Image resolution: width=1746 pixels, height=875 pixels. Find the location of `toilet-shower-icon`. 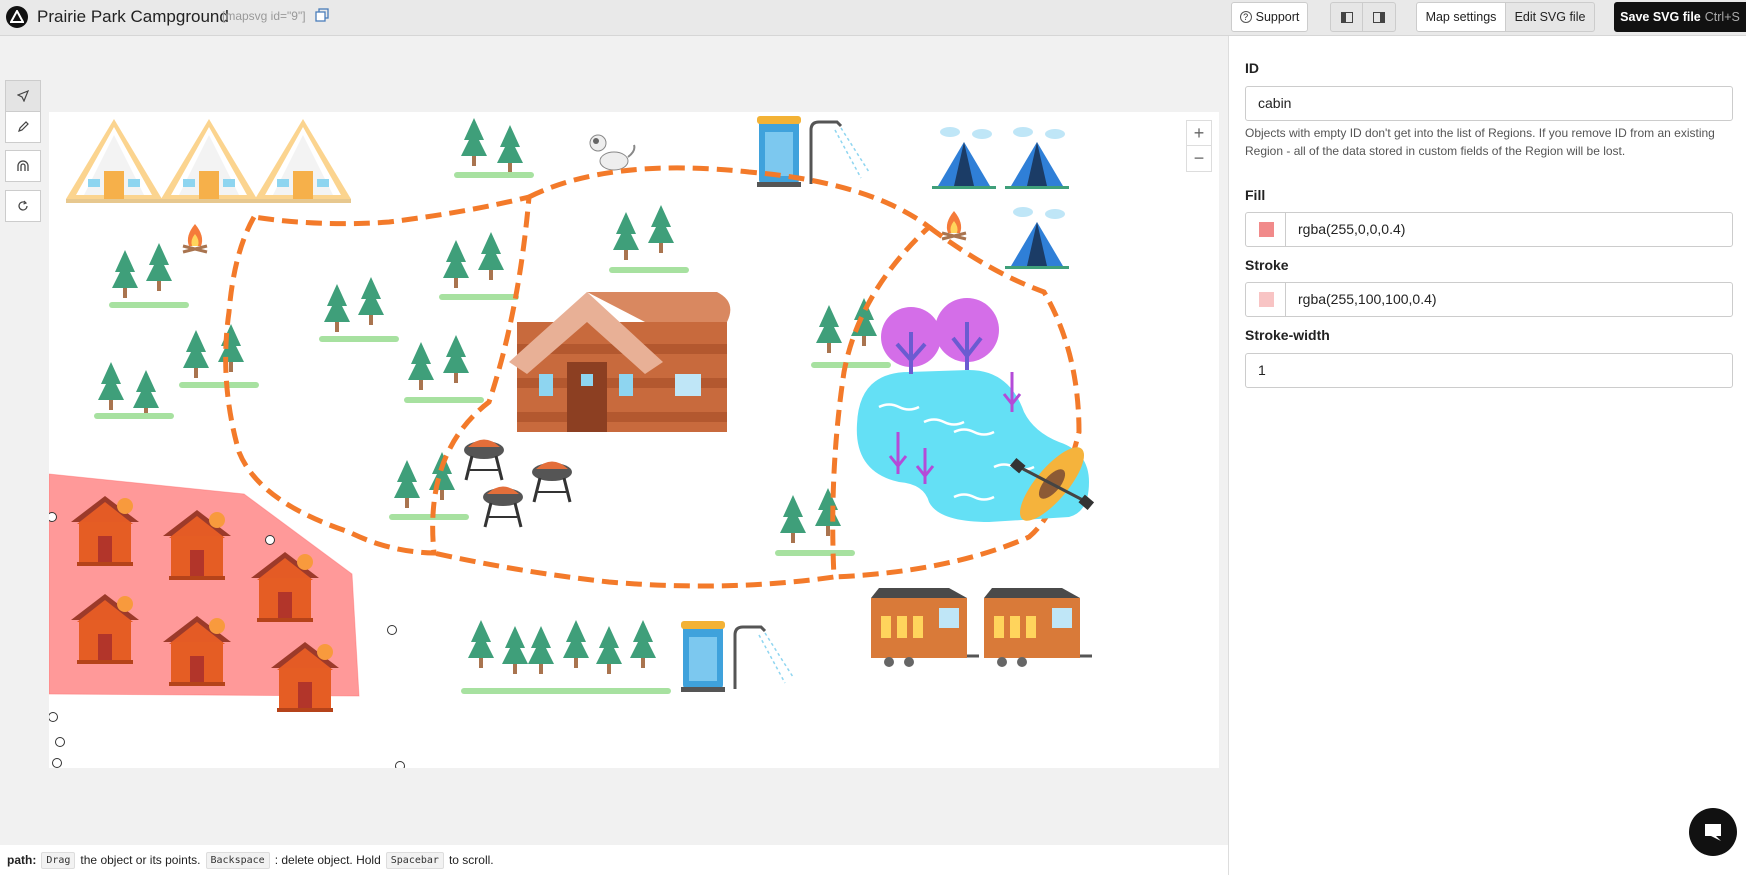

toilet-shower-icon is located at coordinates (737, 656).